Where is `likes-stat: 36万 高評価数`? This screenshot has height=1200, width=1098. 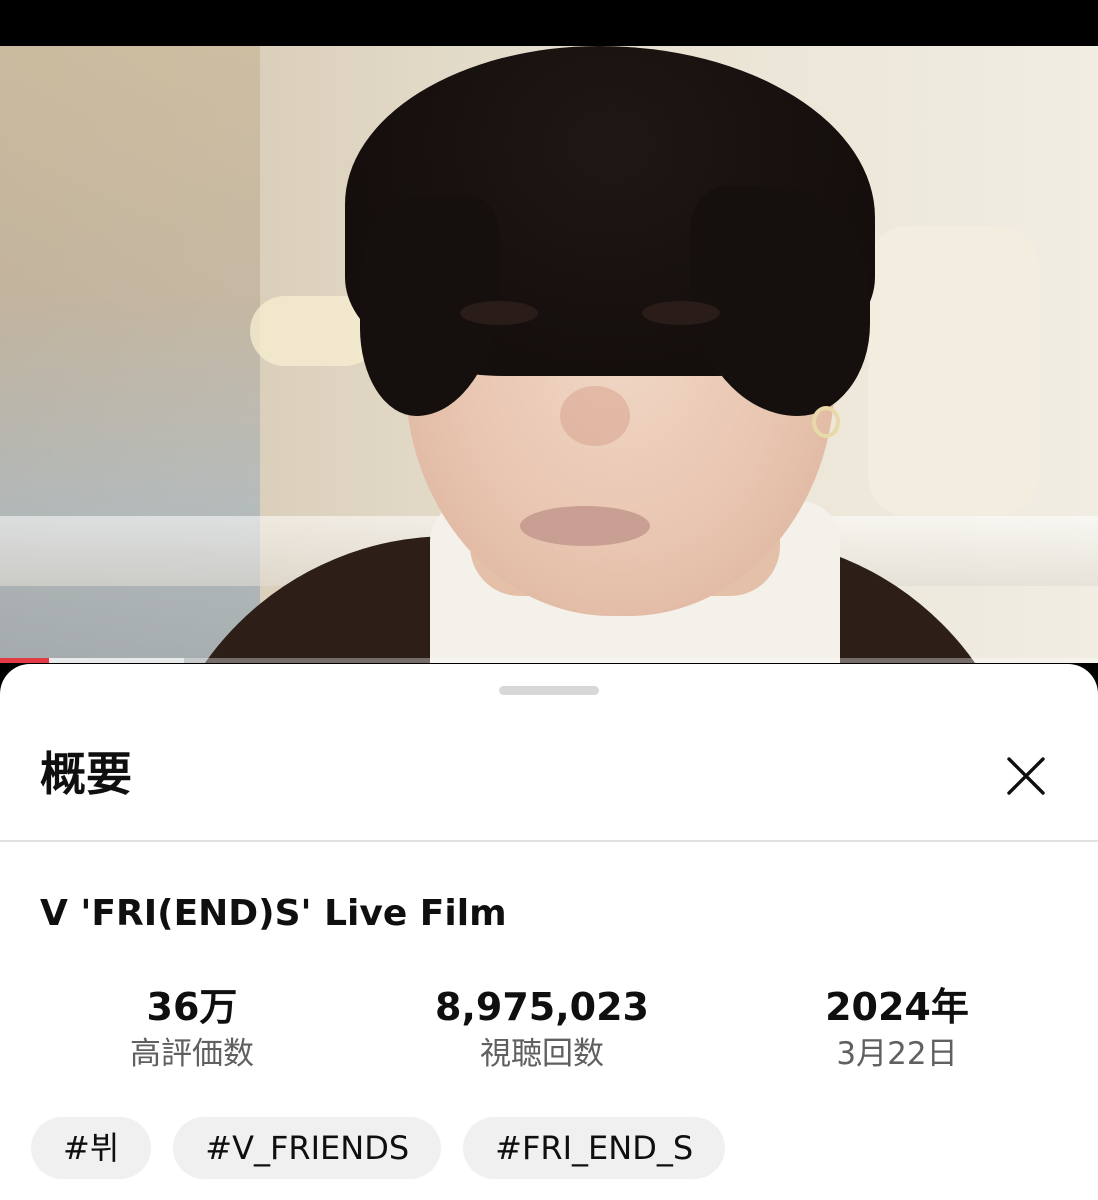 likes-stat: 36万 高評価数 is located at coordinates (192, 1029).